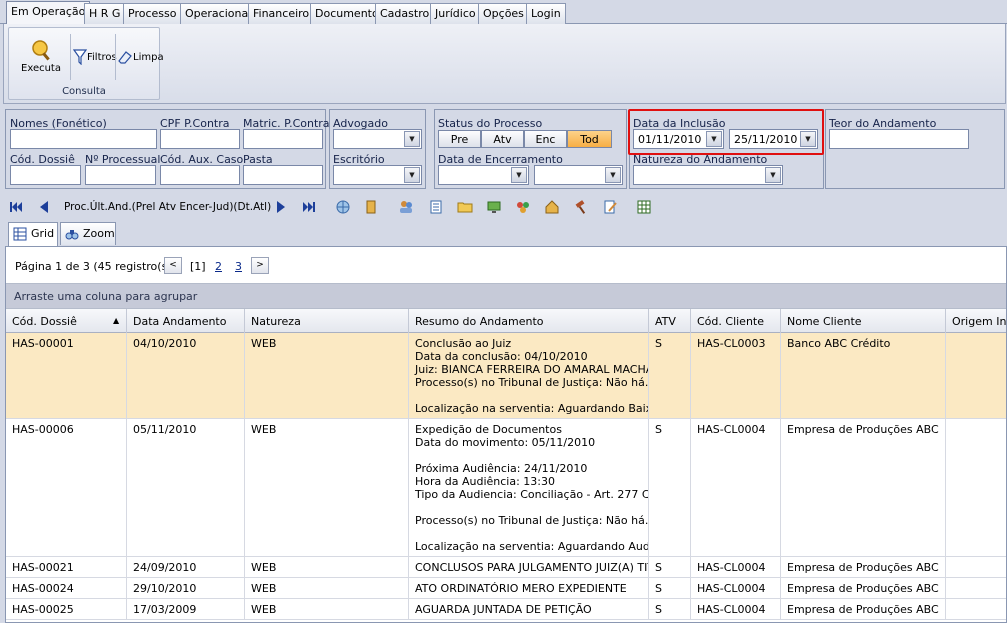  What do you see at coordinates (581, 207) in the screenshot?
I see `gavel-icon` at bounding box center [581, 207].